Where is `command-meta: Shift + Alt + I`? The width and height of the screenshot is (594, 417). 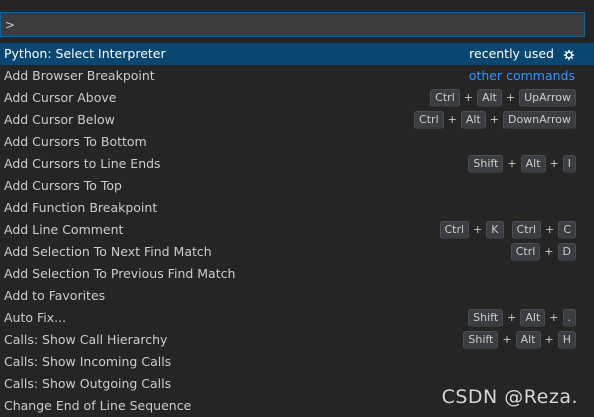 command-meta: Shift + Alt + I is located at coordinates (522, 164).